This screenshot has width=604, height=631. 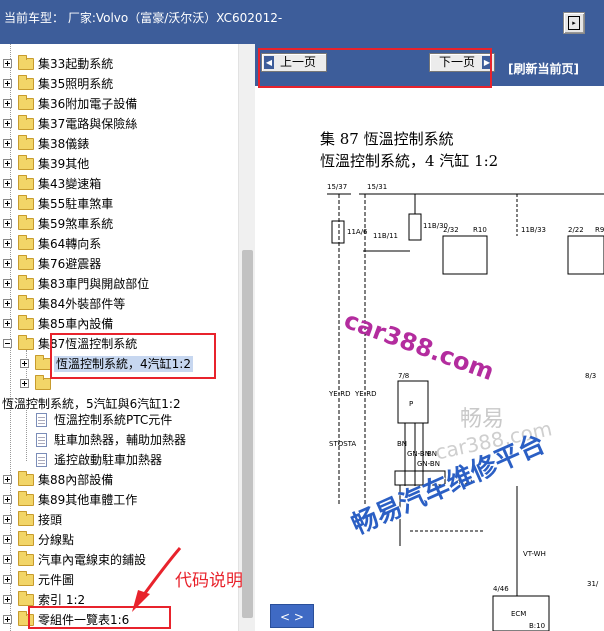 I want to click on refresh-page-link: [刷新当前页], so click(x=543, y=68).